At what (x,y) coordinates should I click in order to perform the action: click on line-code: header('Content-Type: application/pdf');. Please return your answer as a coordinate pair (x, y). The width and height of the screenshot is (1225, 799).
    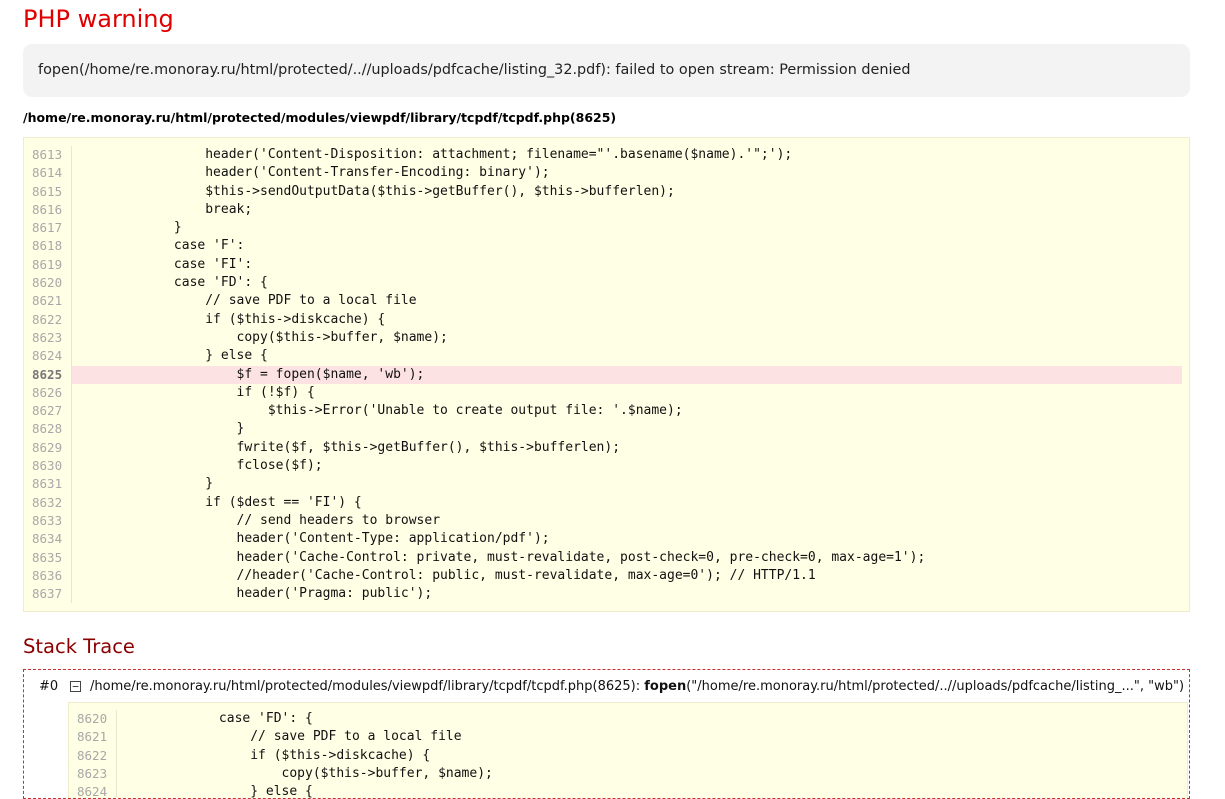
    Looking at the image, I should click on (315, 539).